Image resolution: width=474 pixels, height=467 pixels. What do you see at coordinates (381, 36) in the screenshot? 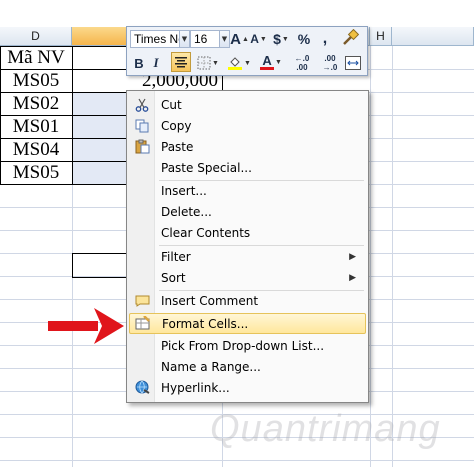
I see `column-header-h: H` at bounding box center [381, 36].